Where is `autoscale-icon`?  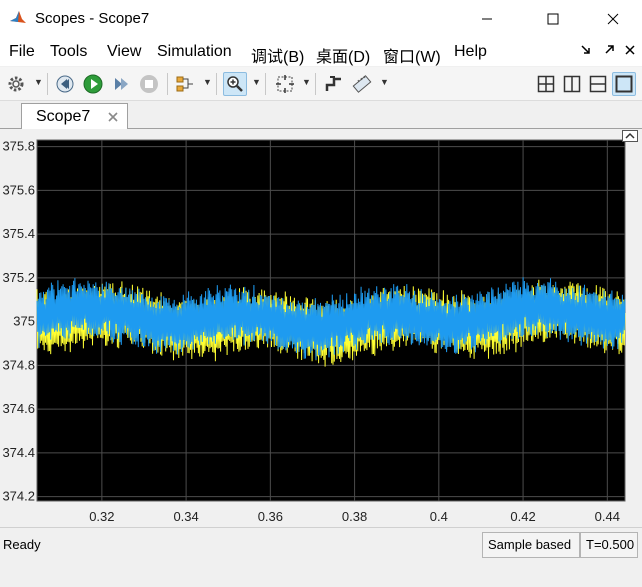 autoscale-icon is located at coordinates (285, 84).